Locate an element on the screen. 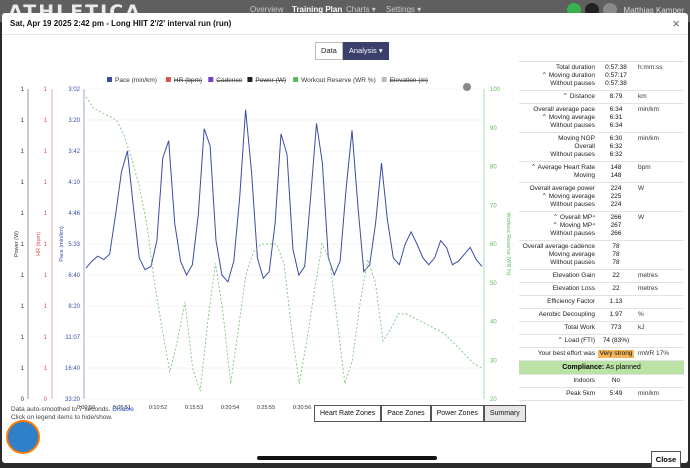 The height and width of the screenshot is (468, 690). heart-rate-zones-button: Heart Rate Zones is located at coordinates (348, 413).